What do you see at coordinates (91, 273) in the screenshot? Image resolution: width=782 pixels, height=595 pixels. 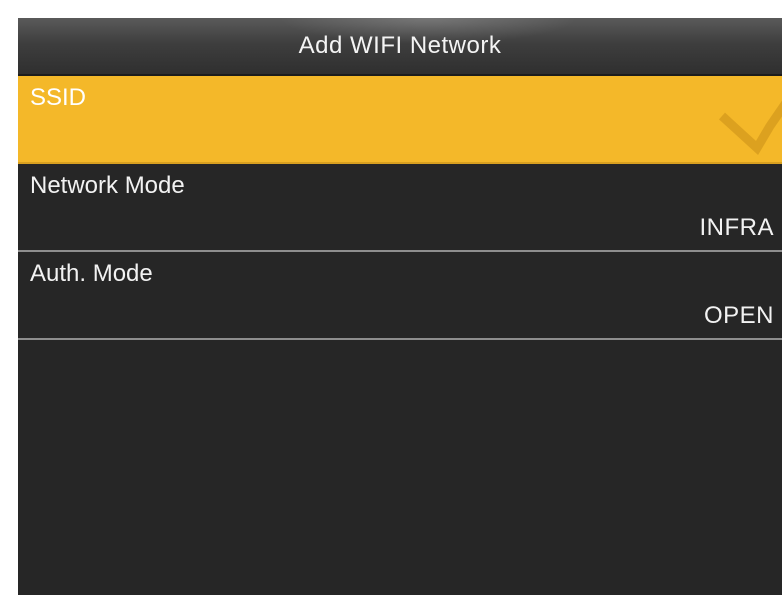 I see `menu-item-label: Auth. Mode` at bounding box center [91, 273].